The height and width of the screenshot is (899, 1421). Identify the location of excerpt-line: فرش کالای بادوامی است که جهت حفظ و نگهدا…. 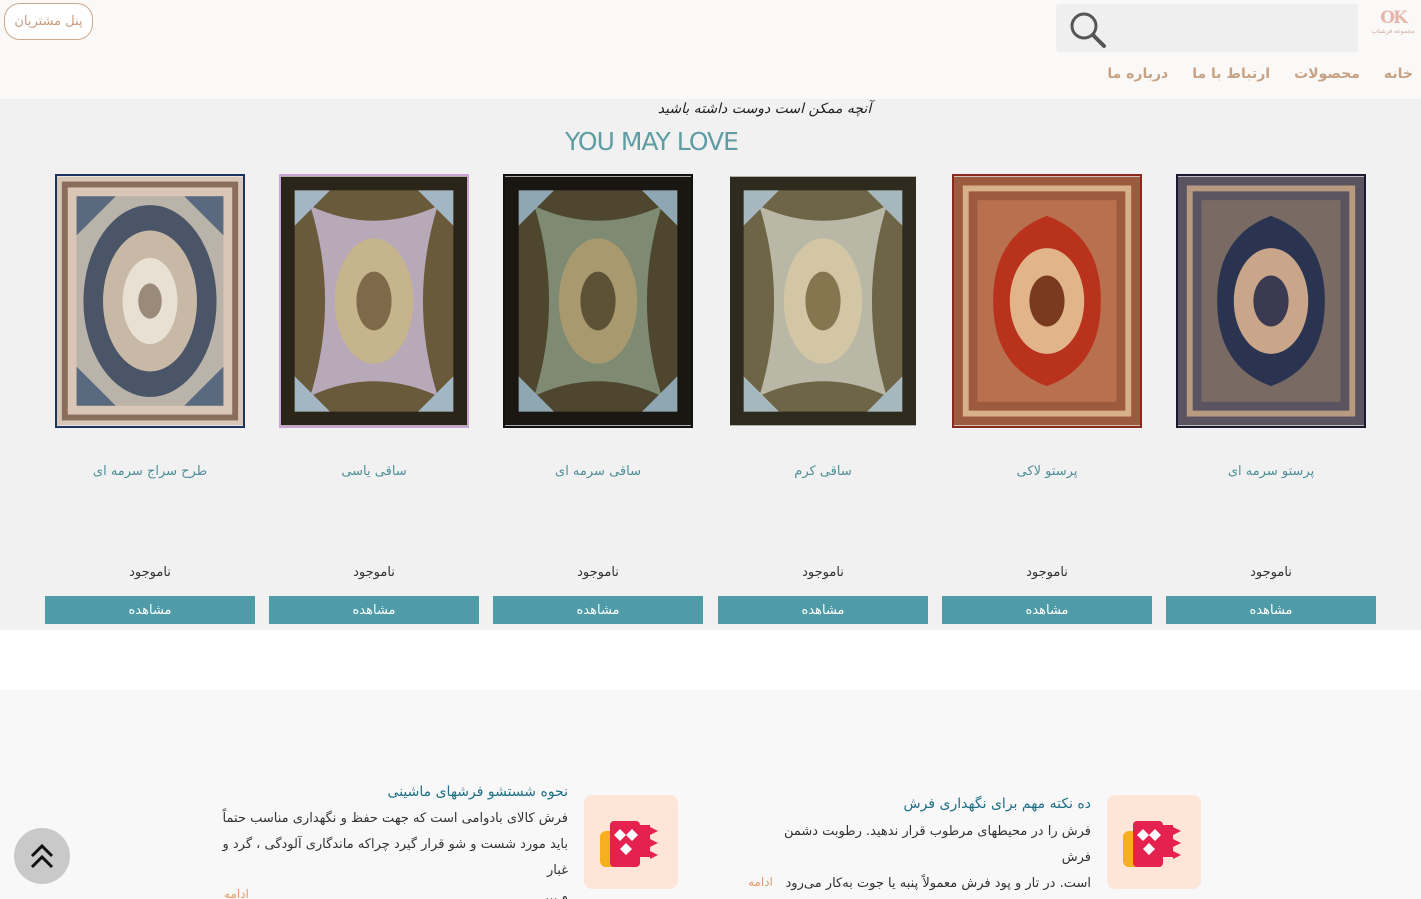
(395, 818).